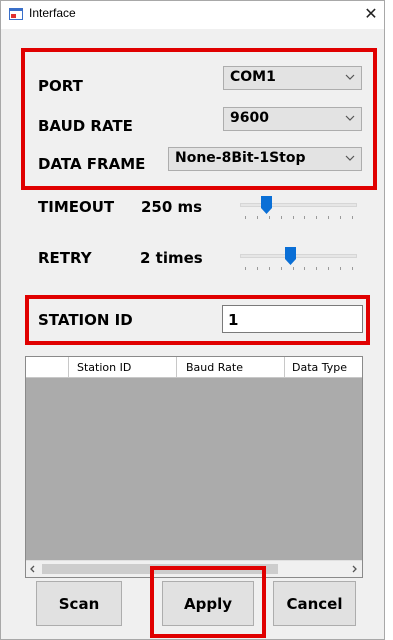  Describe the element at coordinates (319, 367) in the screenshot. I see `column-header-data-type: Data Type` at that location.